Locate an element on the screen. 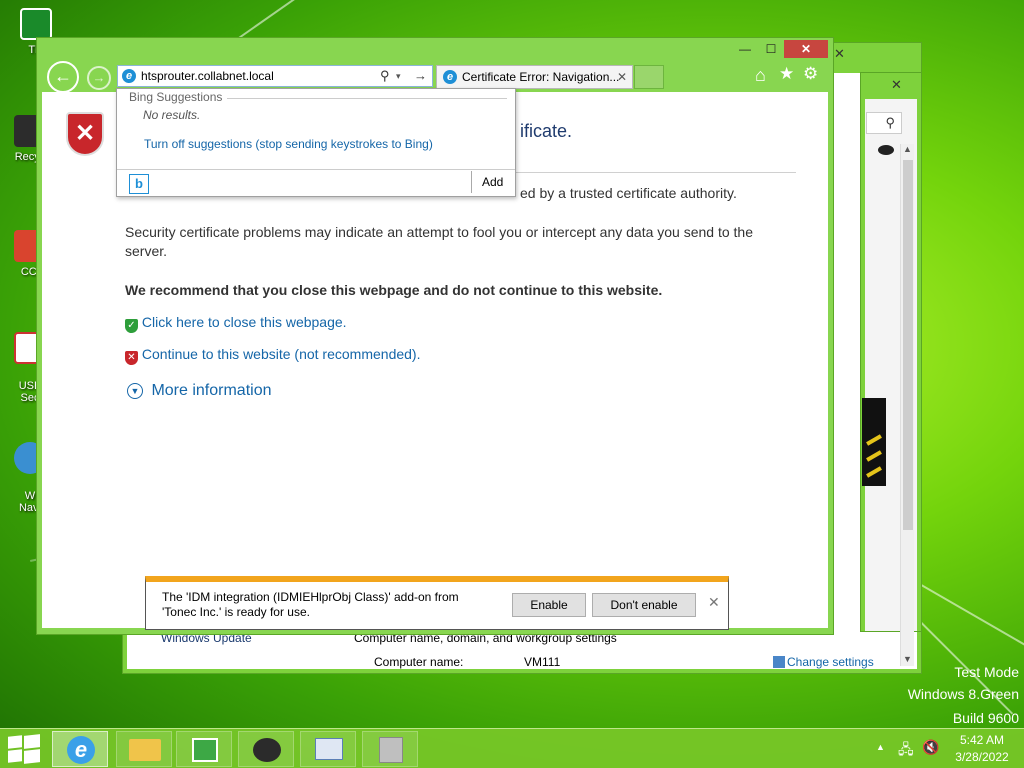  red-shield-icon: ✕ is located at coordinates (131, 358).